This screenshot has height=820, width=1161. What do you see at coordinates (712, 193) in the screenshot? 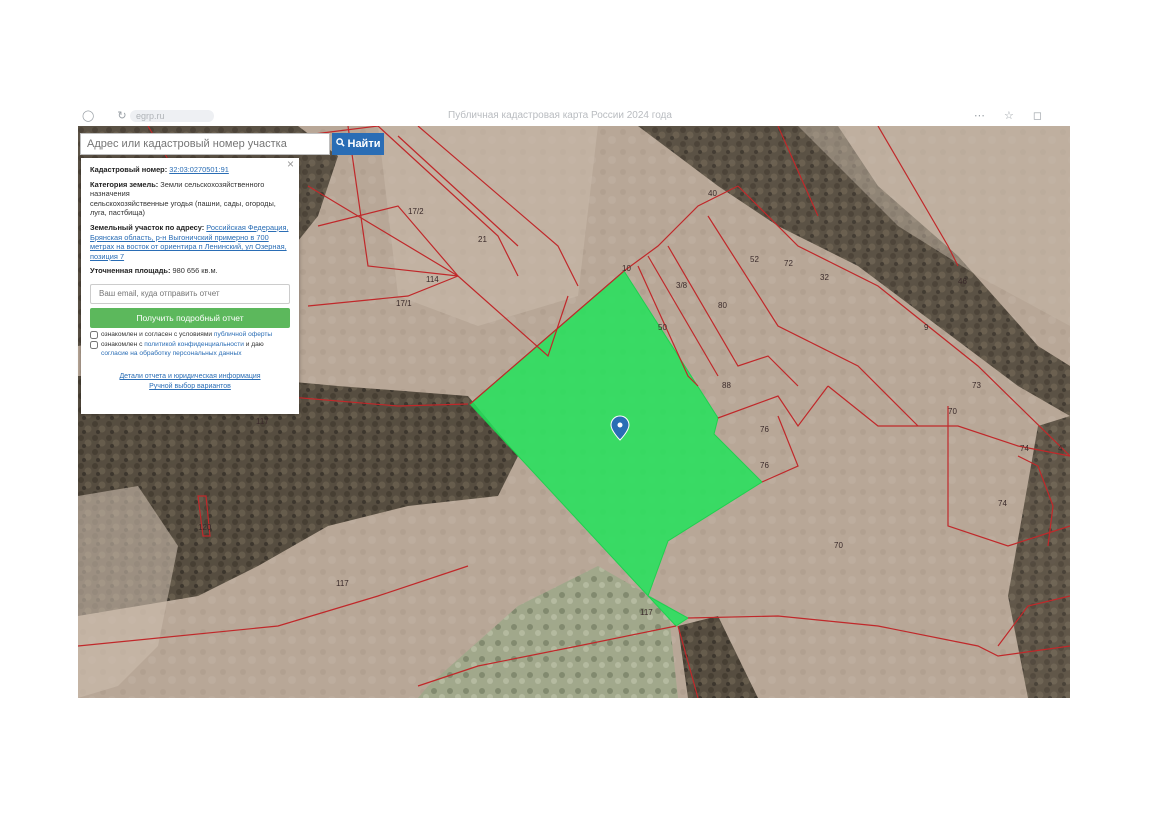
I see `parcel-label: 40` at bounding box center [712, 193].